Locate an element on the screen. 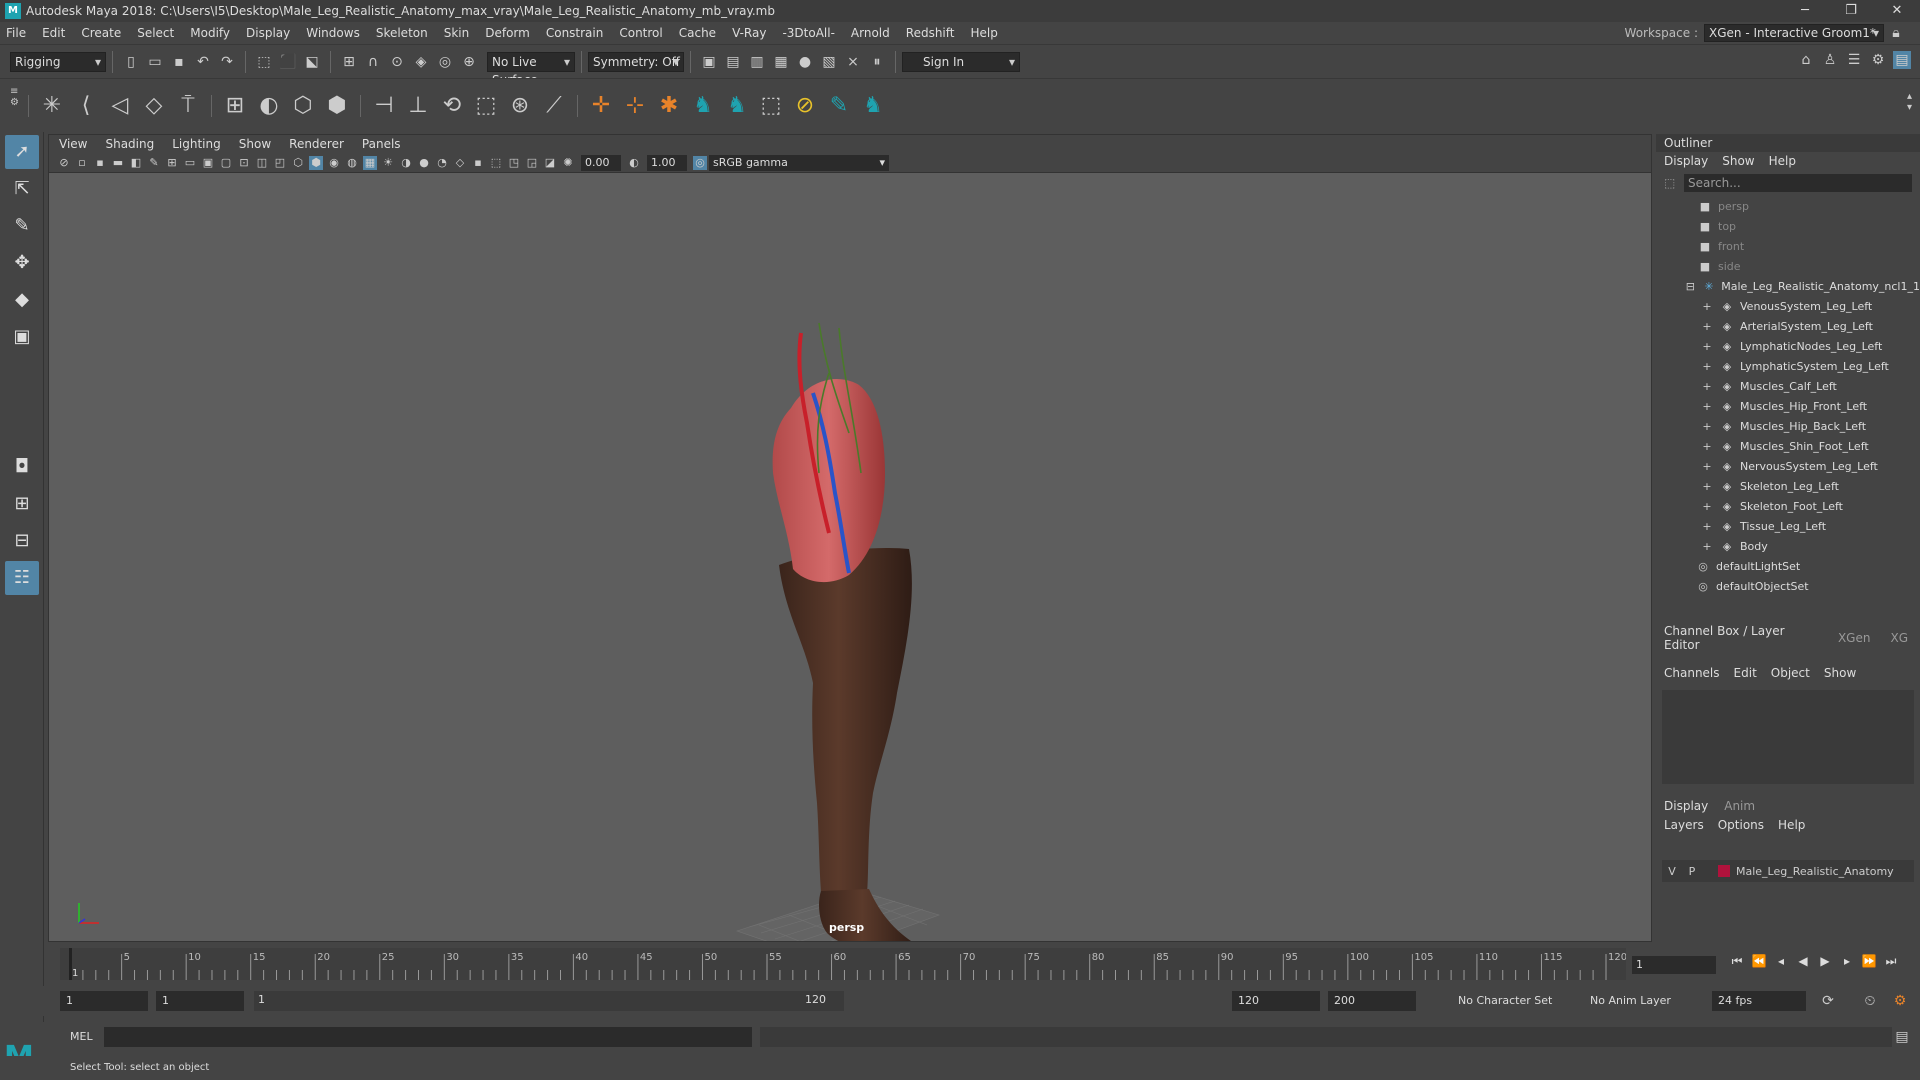 The image size is (1920, 1080). render-current-icon: ▣ is located at coordinates (709, 62).